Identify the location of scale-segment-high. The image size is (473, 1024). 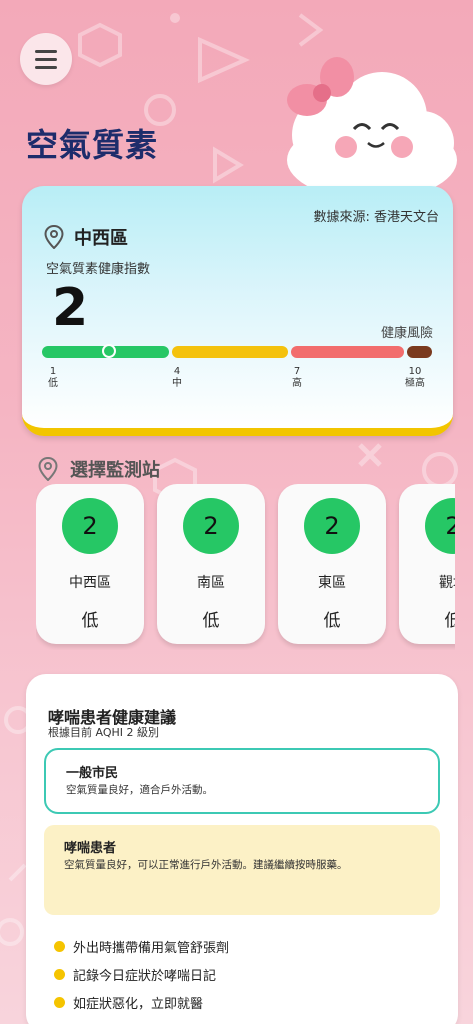
(348, 352).